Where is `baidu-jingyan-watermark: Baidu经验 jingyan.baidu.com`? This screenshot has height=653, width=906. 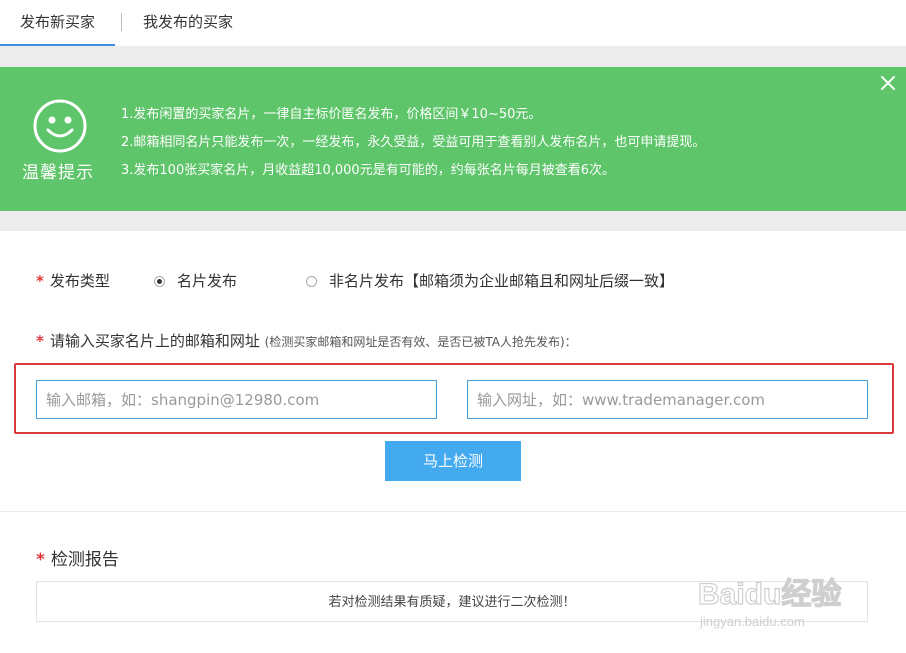 baidu-jingyan-watermark: Baidu经验 jingyan.baidu.com is located at coordinates (770, 602).